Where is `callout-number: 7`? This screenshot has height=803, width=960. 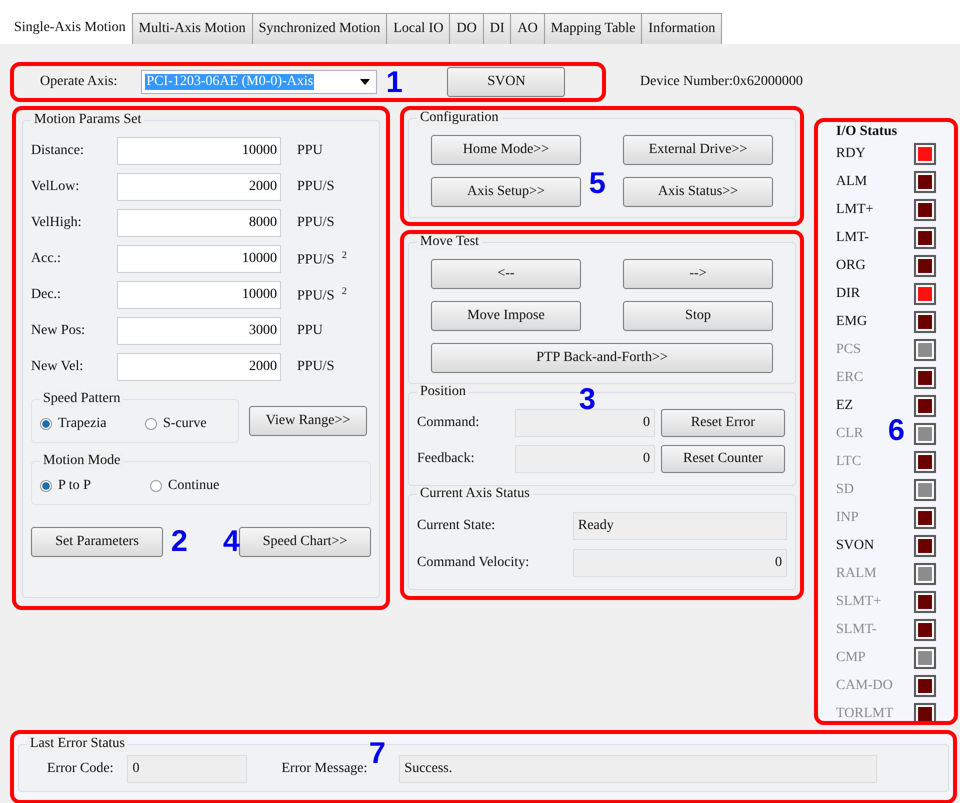
callout-number: 7 is located at coordinates (377, 754).